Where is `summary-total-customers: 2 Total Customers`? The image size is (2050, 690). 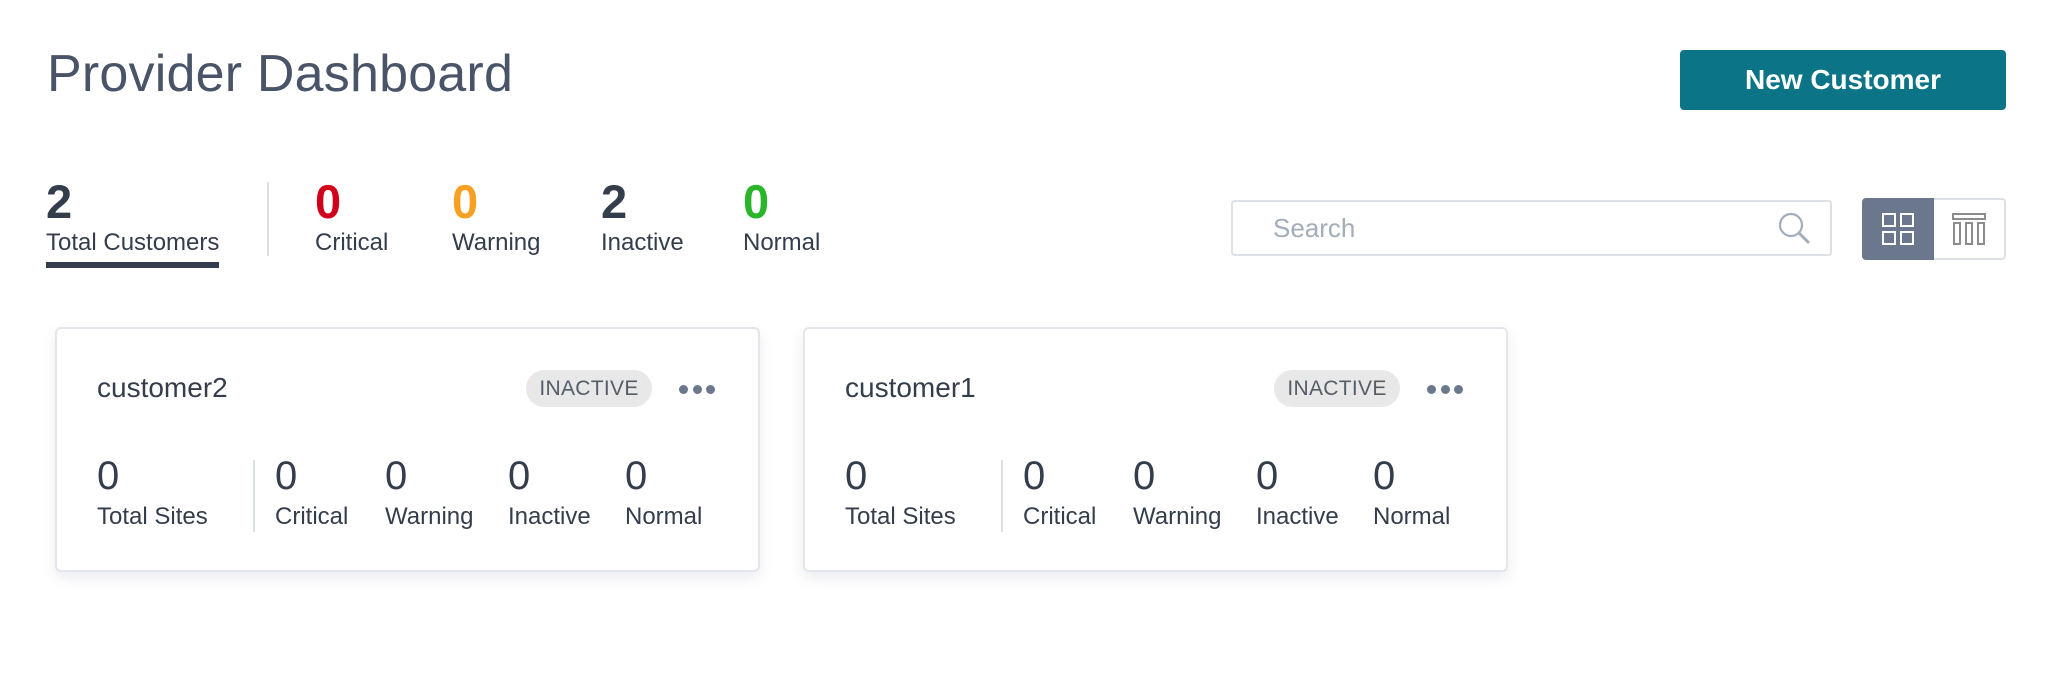
summary-total-customers: 2 Total Customers is located at coordinates (133, 221).